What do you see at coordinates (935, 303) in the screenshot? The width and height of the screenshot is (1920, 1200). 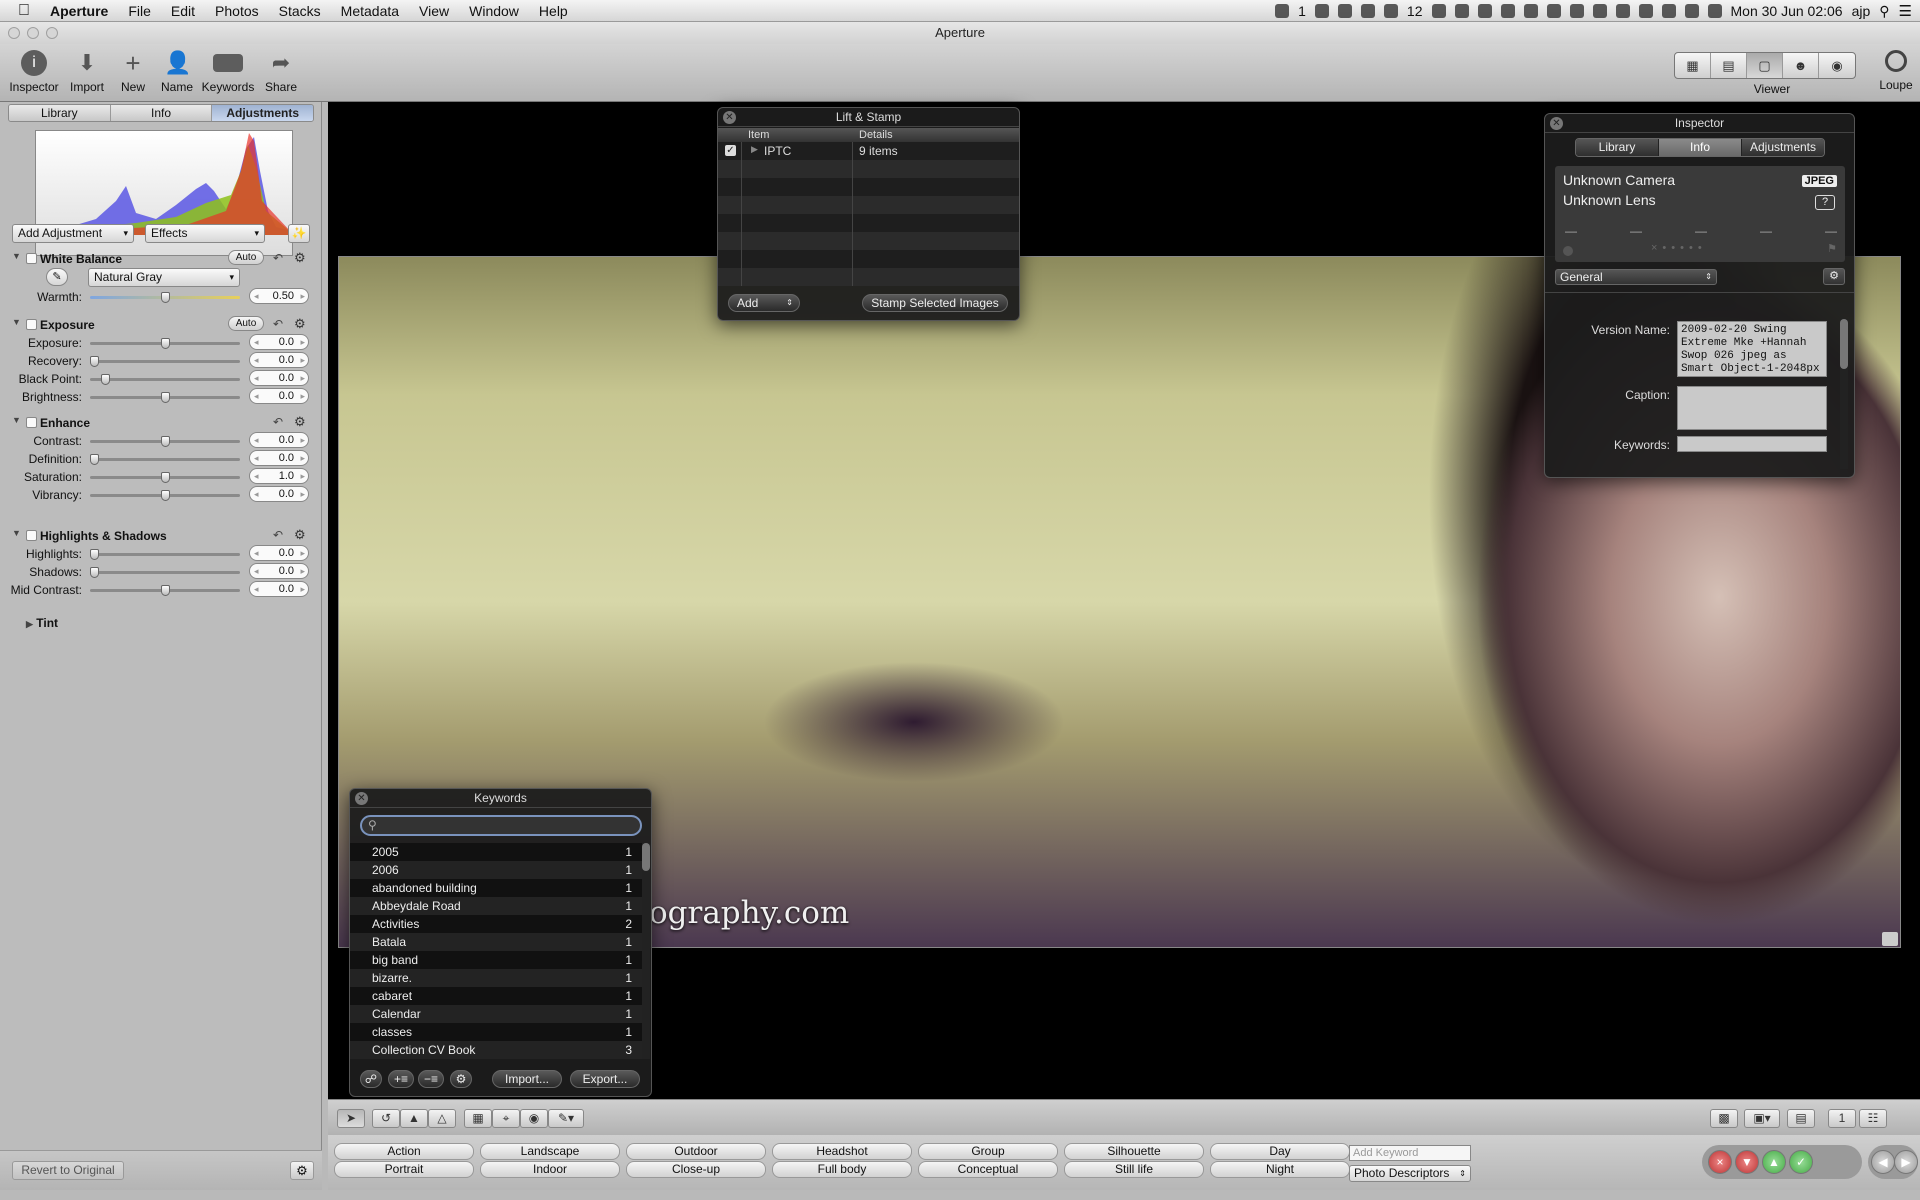 I see `stamp-selected-images-button: Stamp Selected Images` at bounding box center [935, 303].